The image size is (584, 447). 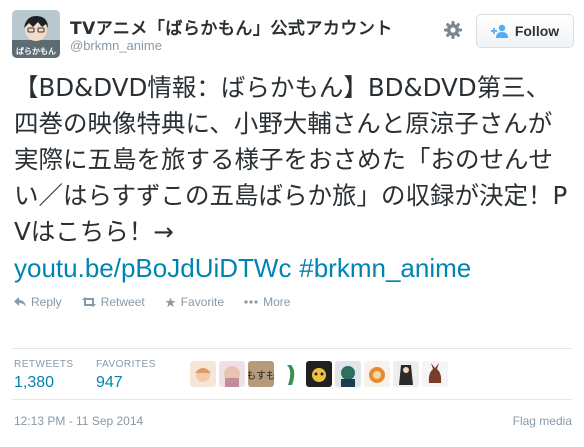 I want to click on reply-button: Reply, so click(x=38, y=302).